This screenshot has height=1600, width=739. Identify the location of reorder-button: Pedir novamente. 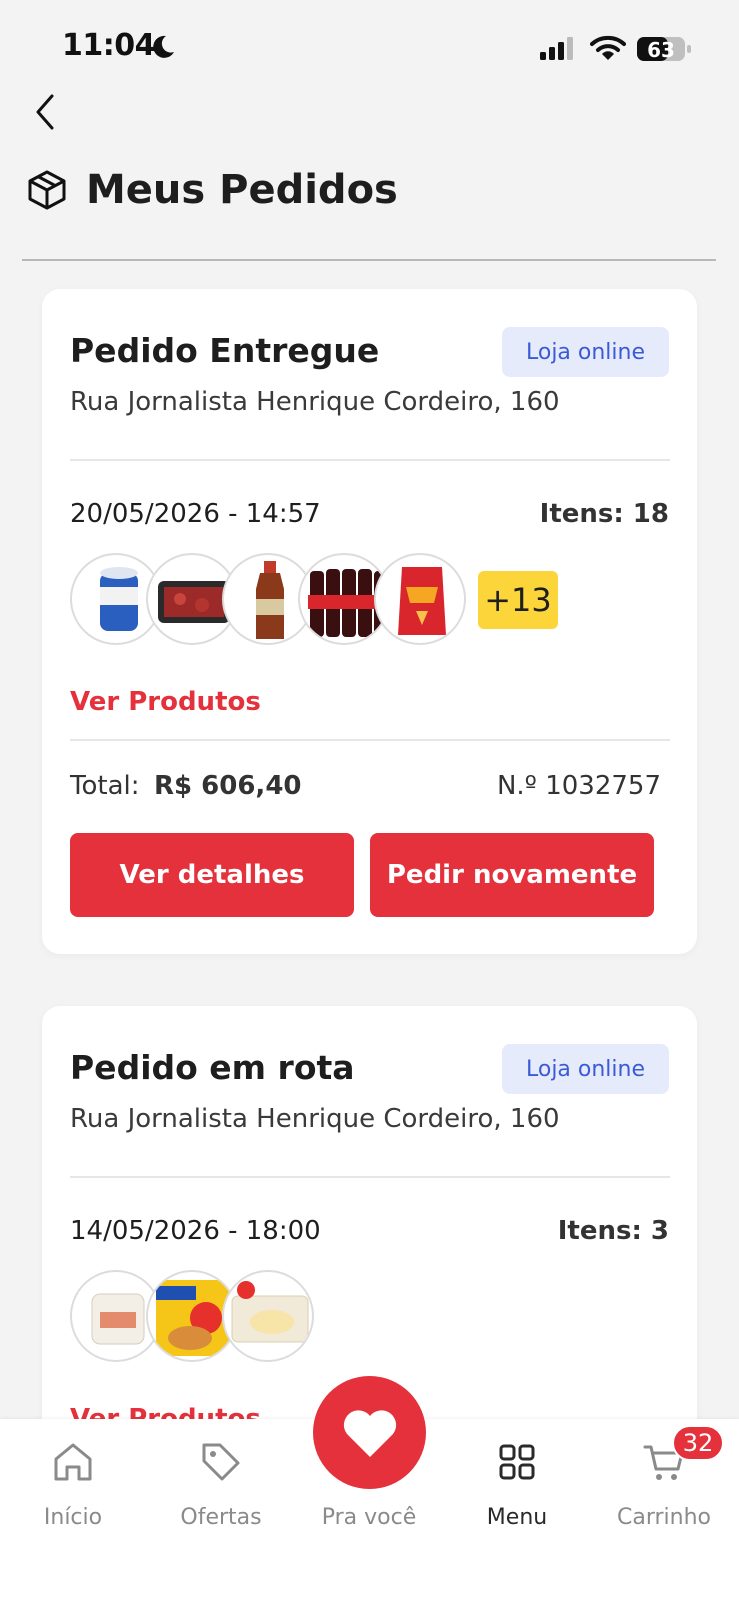
(512, 875).